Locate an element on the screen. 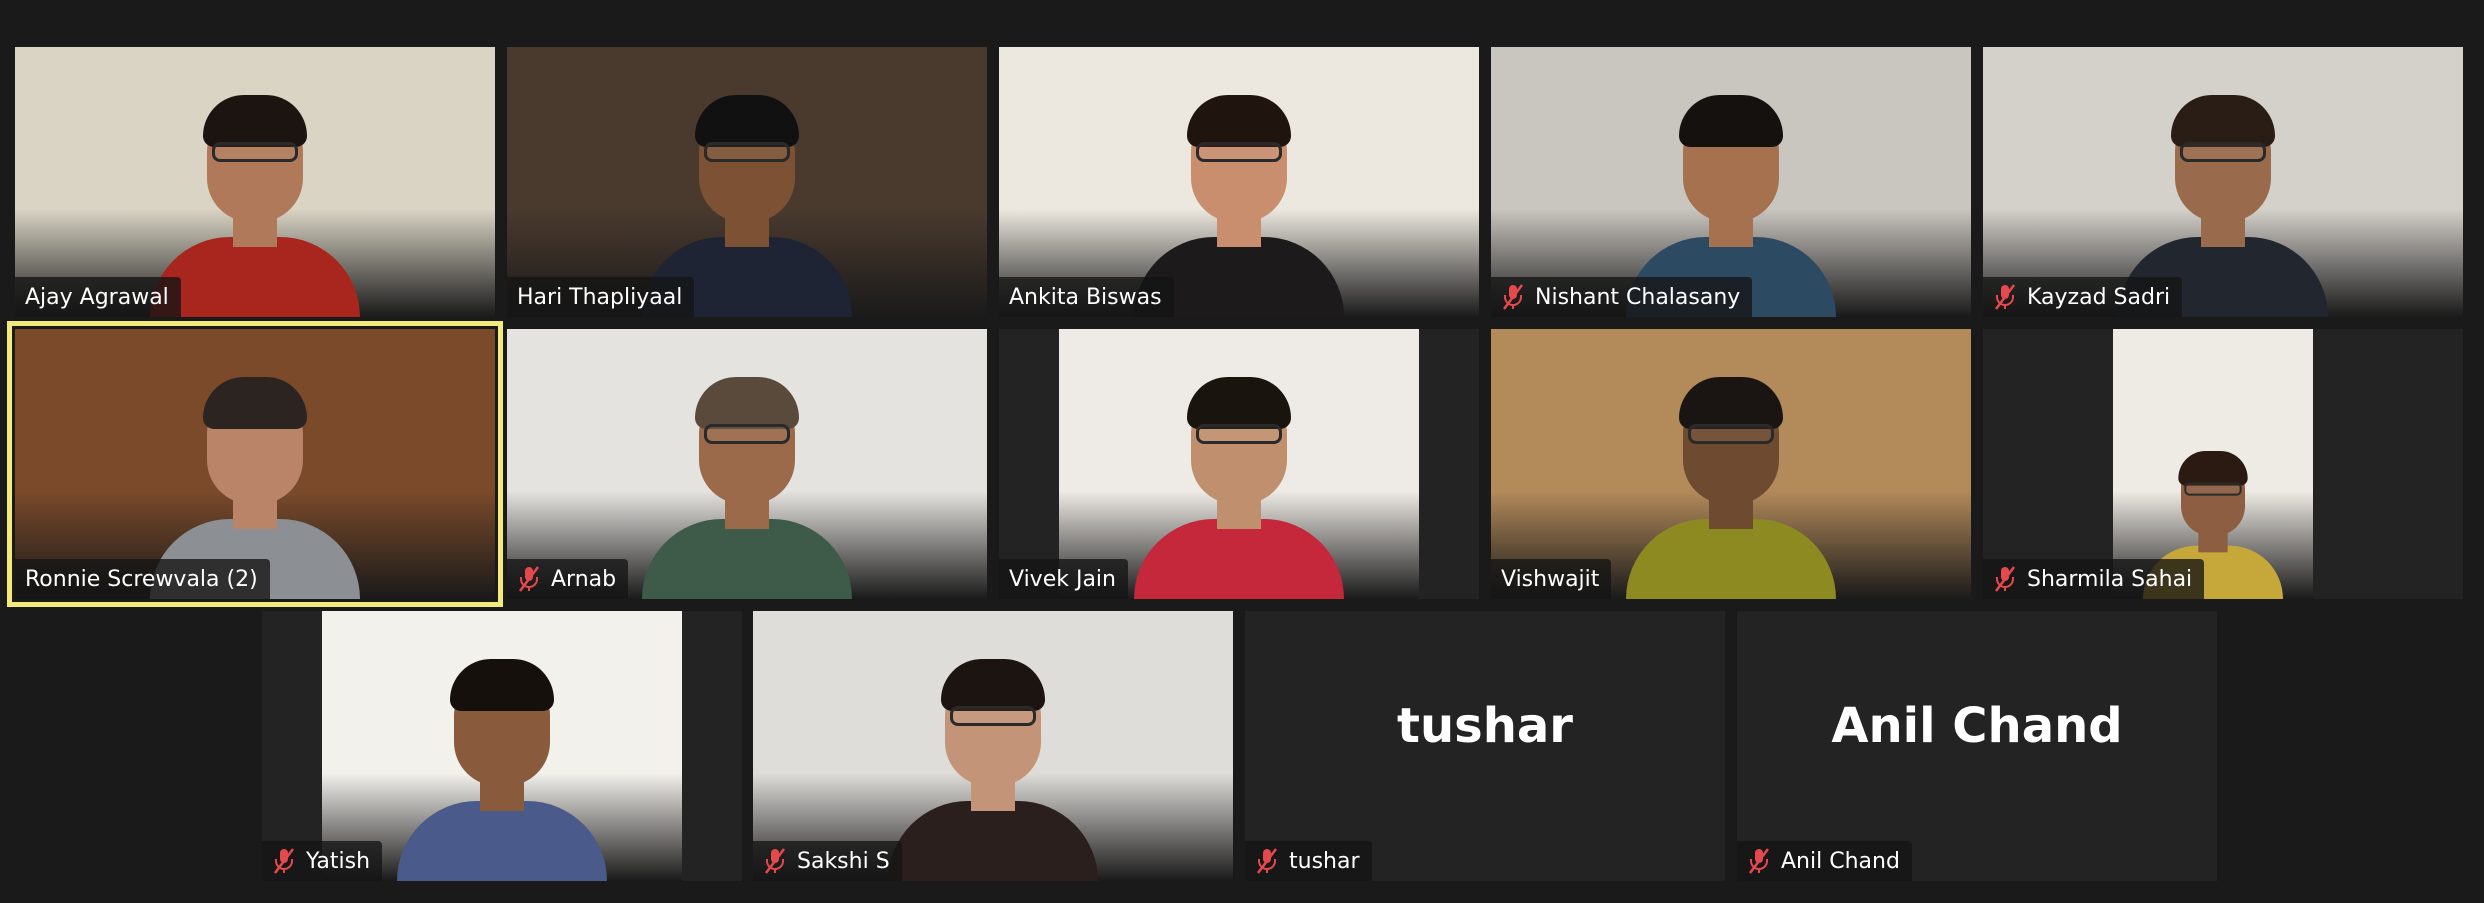  participant-tile-tushar: tushar tushar is located at coordinates (1485, 746).